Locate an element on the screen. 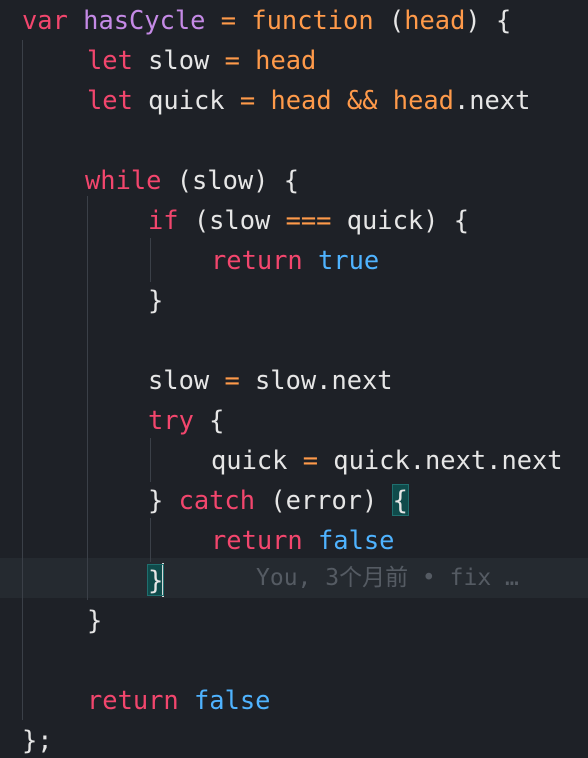 This screenshot has height=758, width=588. code-token: hasCycle is located at coordinates (144, 20).